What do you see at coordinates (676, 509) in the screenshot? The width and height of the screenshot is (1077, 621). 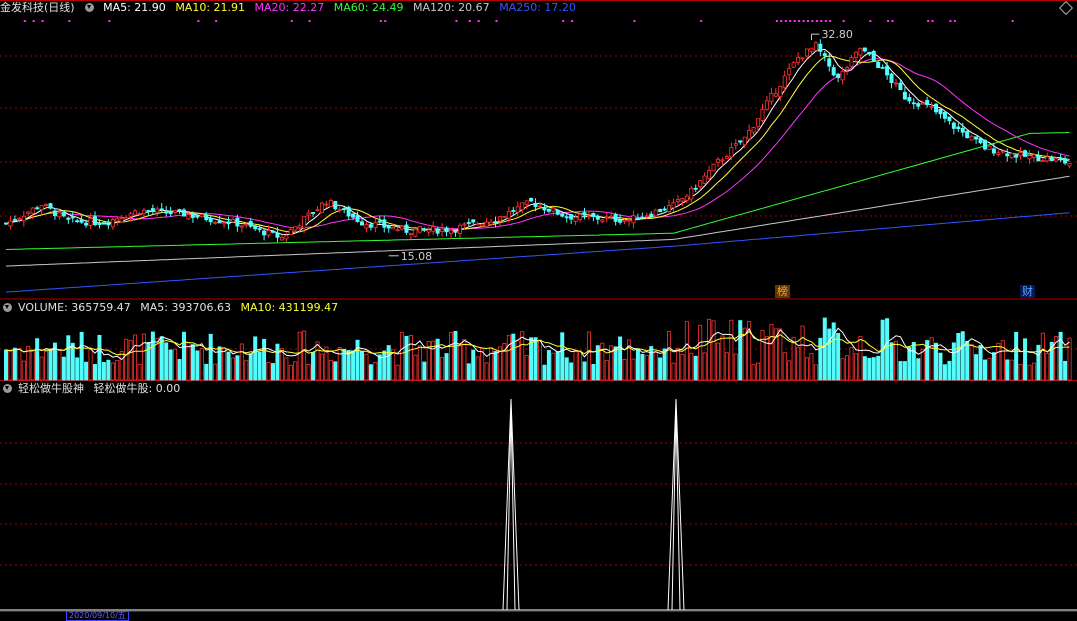 I see `indicator-spike` at bounding box center [676, 509].